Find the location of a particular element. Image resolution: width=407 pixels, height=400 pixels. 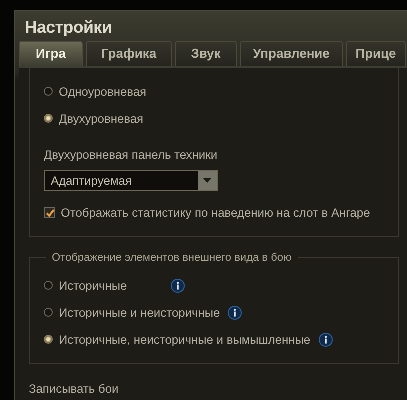

tab: Графика is located at coordinates (129, 53).